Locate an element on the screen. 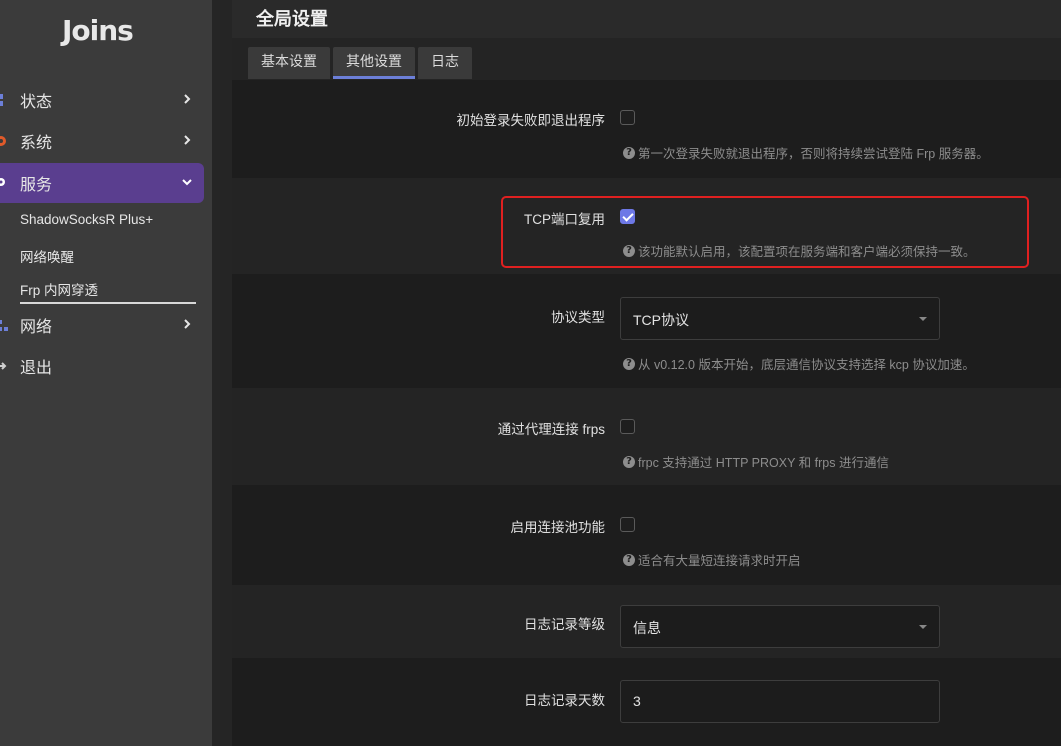 The height and width of the screenshot is (746, 1061). page-header: 全局设置 is located at coordinates (646, 19).